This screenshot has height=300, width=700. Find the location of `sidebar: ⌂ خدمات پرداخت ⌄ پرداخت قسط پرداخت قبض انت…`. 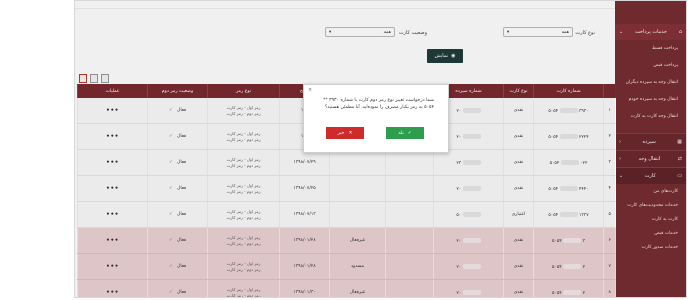

sidebar: ⌂ خدمات پرداخت ⌄ پرداخت قسط پرداخت قبض انت… is located at coordinates (650, 149).